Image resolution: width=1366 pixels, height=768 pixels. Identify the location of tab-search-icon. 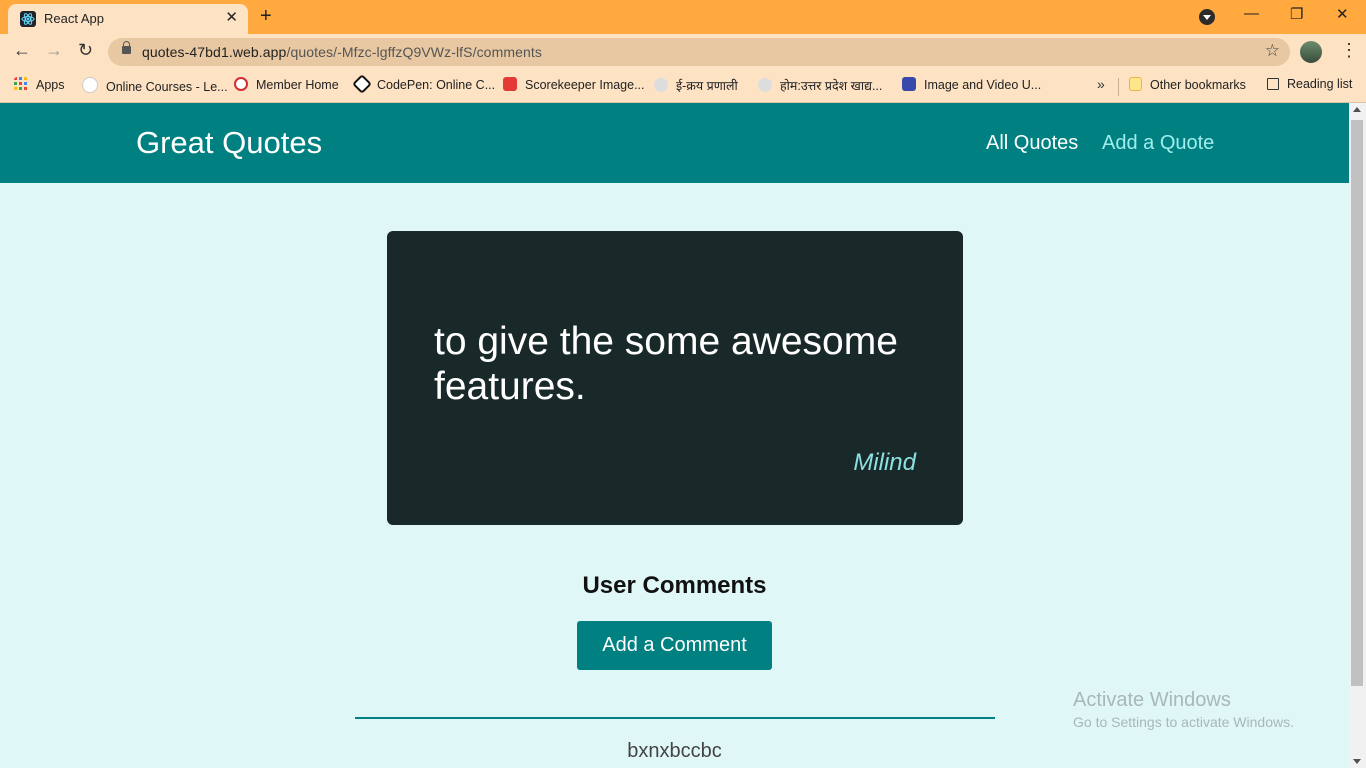
(1207, 17).